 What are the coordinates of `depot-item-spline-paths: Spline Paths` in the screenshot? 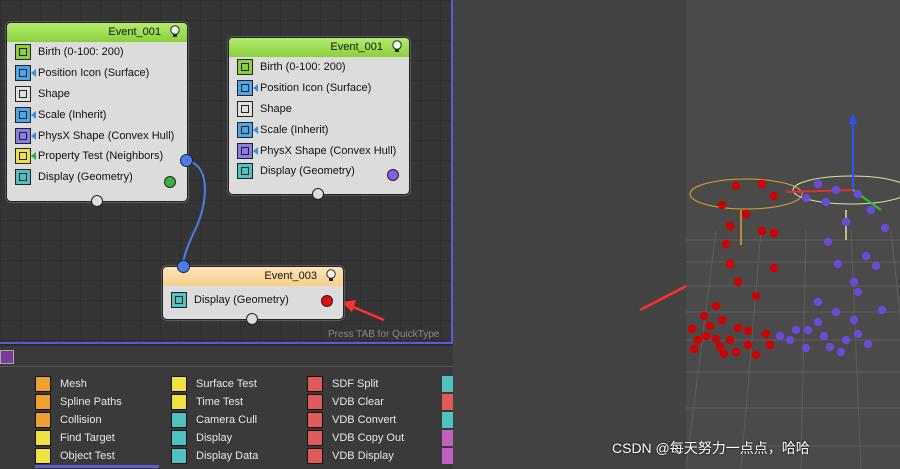 It's located at (78, 402).